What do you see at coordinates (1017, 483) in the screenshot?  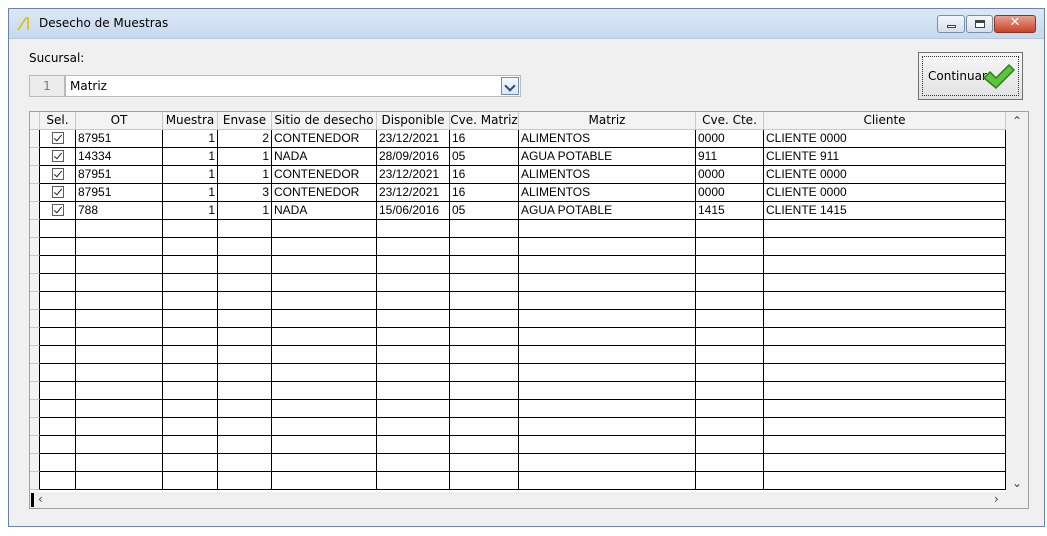 I see `scroll-down-icon: ⌄` at bounding box center [1017, 483].